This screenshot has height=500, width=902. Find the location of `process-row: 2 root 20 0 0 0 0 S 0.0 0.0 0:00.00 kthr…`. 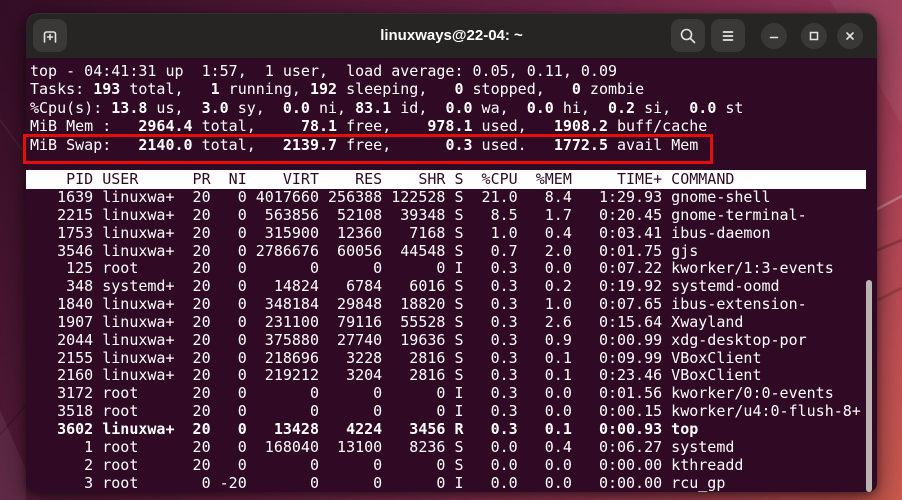

process-row: 2 root 20 0 0 0 0 S 0.0 0.0 0:00.00 kthr… is located at coordinates (387, 464).